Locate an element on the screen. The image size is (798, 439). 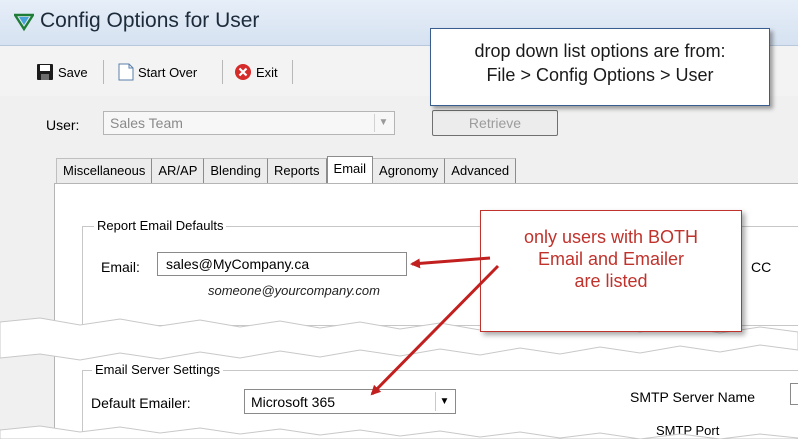
email-input: sales@MyCompany.ca is located at coordinates (282, 264).